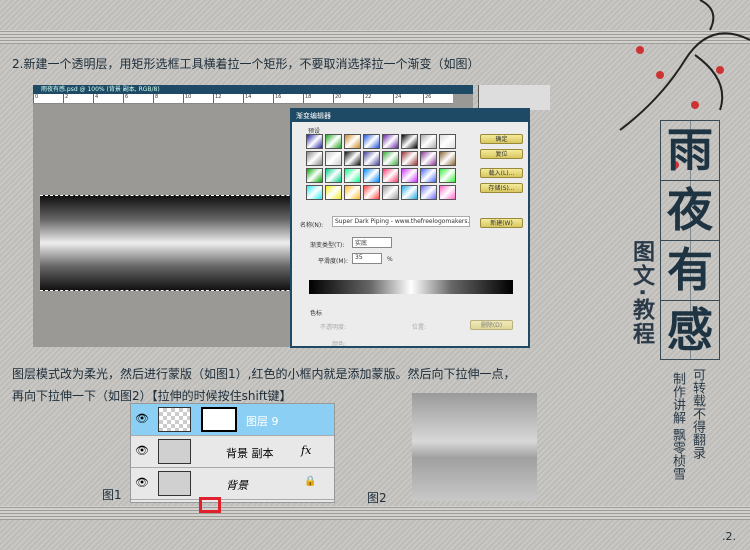 The image size is (750, 550). Describe the element at coordinates (152, 396) in the screenshot. I see `body-text-2: 再向下拉伸一下（如图2）【拉伸的时候按住shift键】` at that location.